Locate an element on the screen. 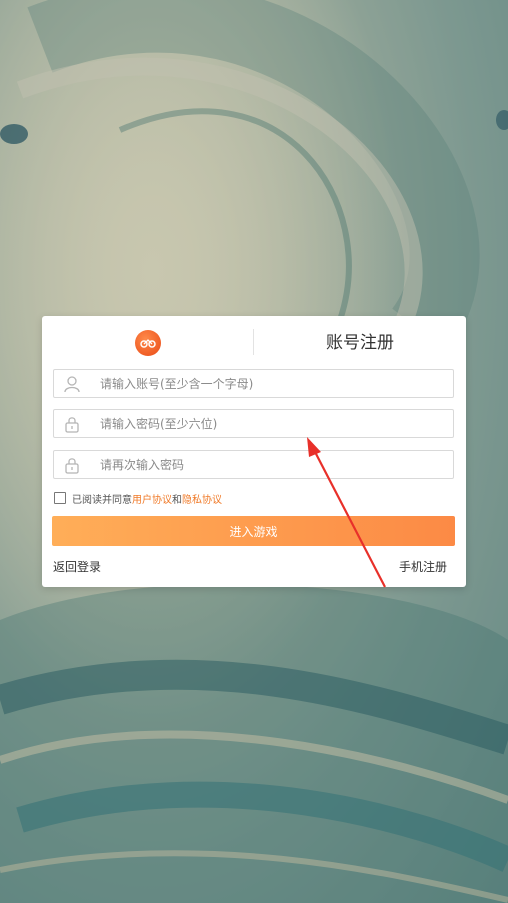 The height and width of the screenshot is (903, 508). enter-game-button: 进入游戏 is located at coordinates (253, 531).